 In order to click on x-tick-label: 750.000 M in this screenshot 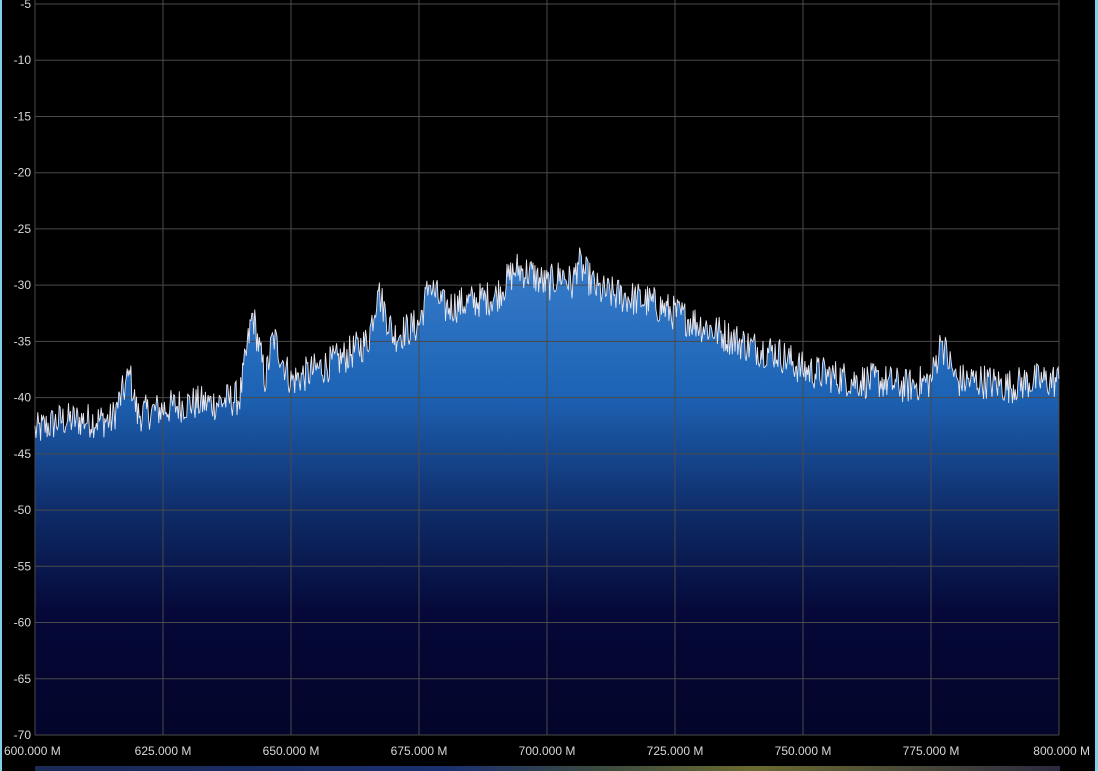, I will do `click(803, 751)`.